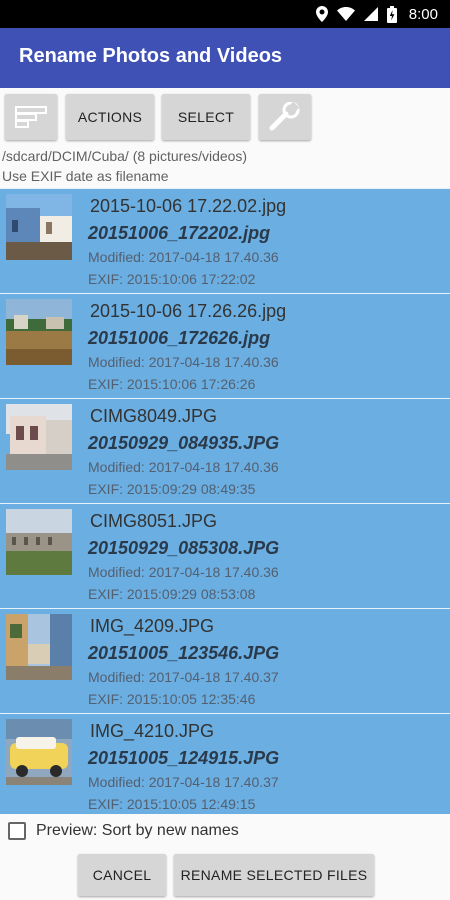  What do you see at coordinates (206, 117) in the screenshot?
I see `select-button: SELECT` at bounding box center [206, 117].